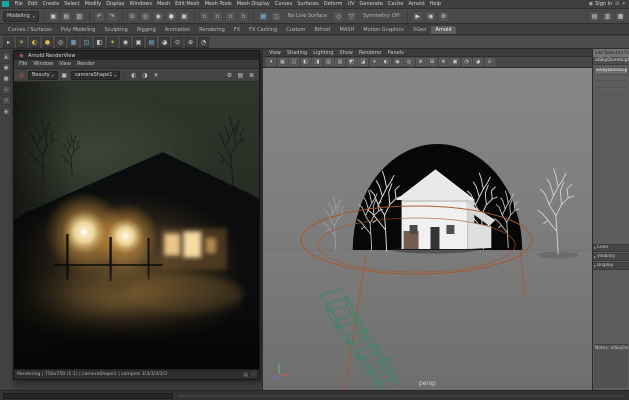 This screenshot has height=400, width=629. Describe the element at coordinates (617, 4) in the screenshot. I see `window-layout-icon: ⊞` at that location.